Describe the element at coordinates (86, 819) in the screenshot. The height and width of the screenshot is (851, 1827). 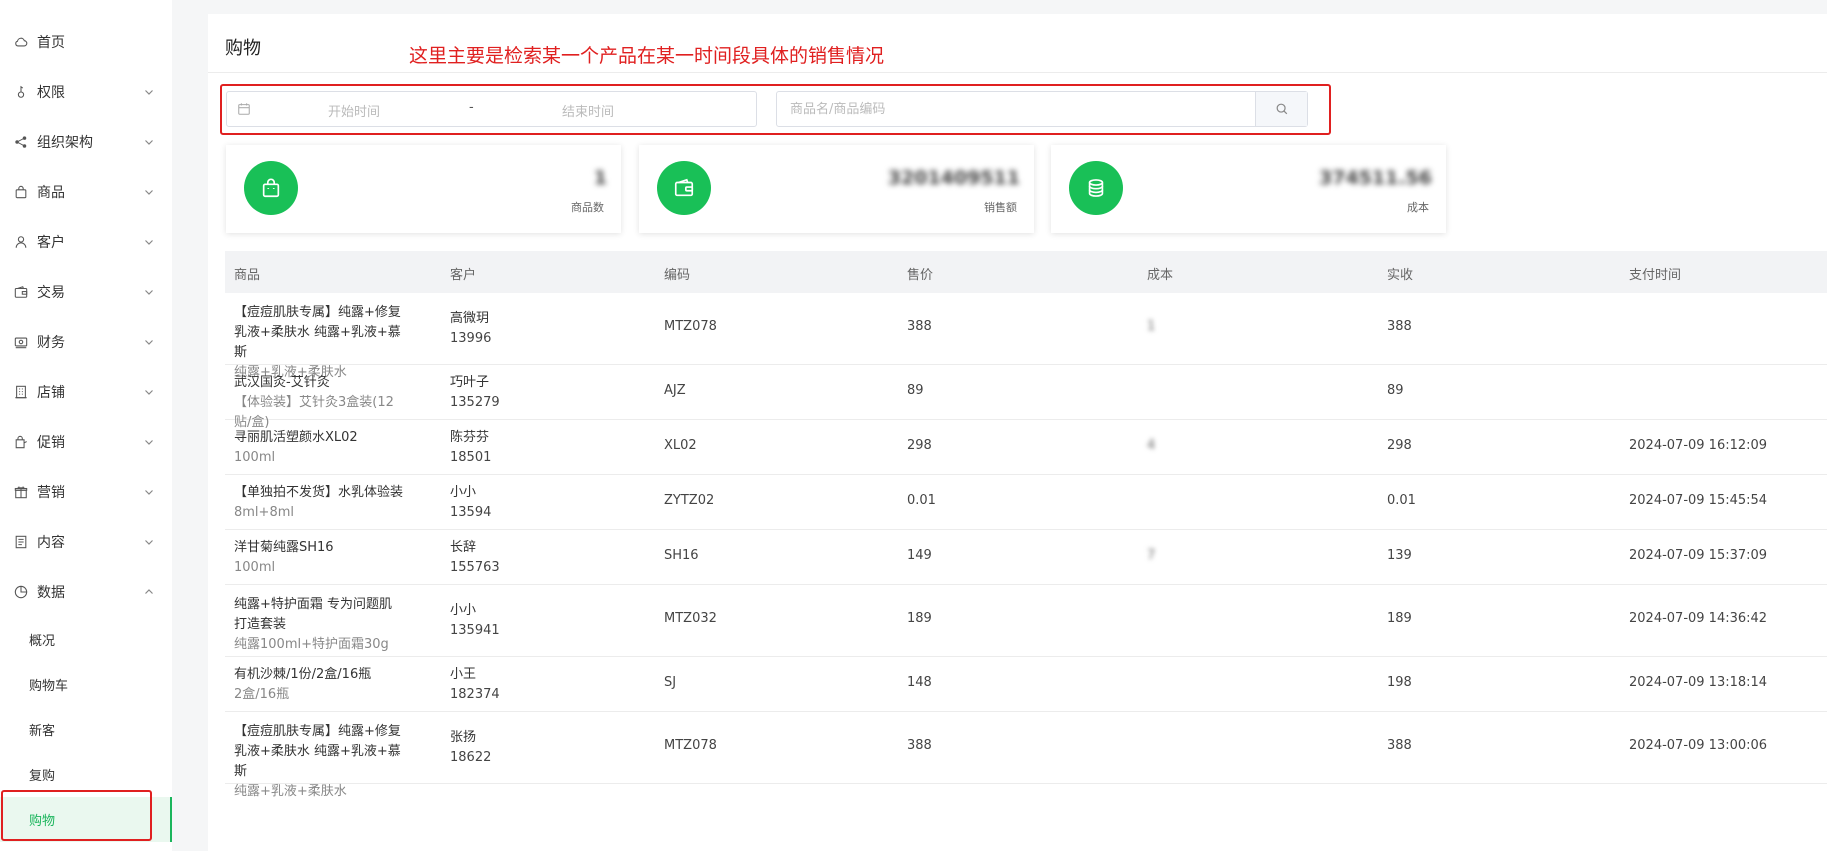
I see `sidebar-subitem: 购物` at that location.